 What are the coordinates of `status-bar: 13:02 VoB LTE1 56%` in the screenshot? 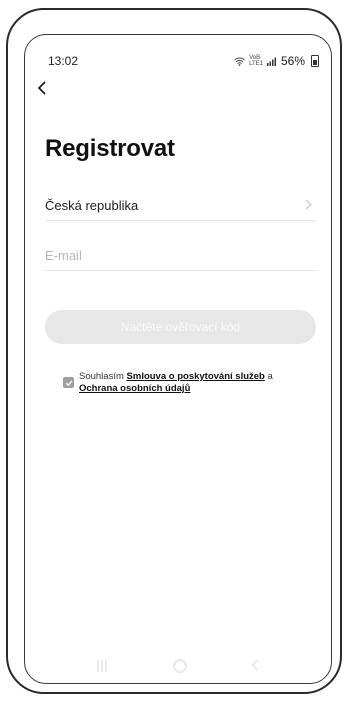 It's located at (183, 61).